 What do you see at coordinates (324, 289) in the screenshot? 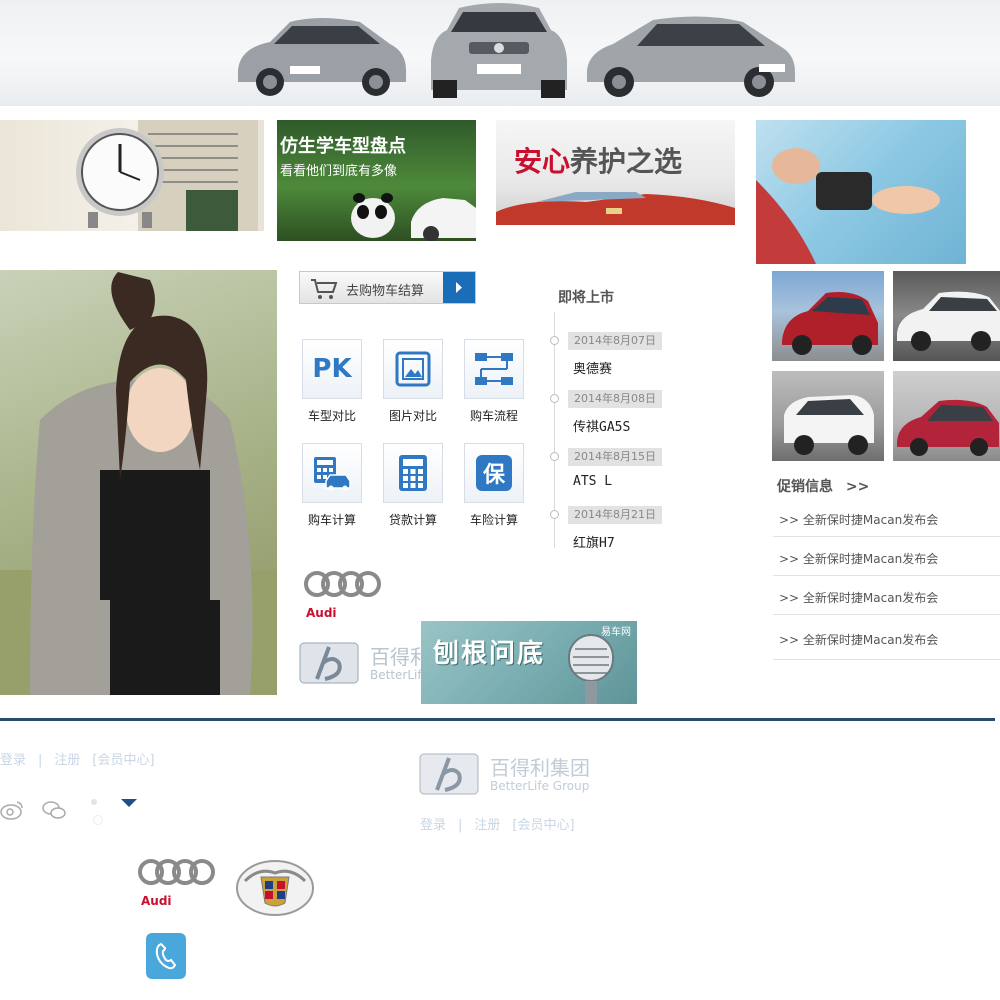
I see `shopping-cart-icon` at bounding box center [324, 289].